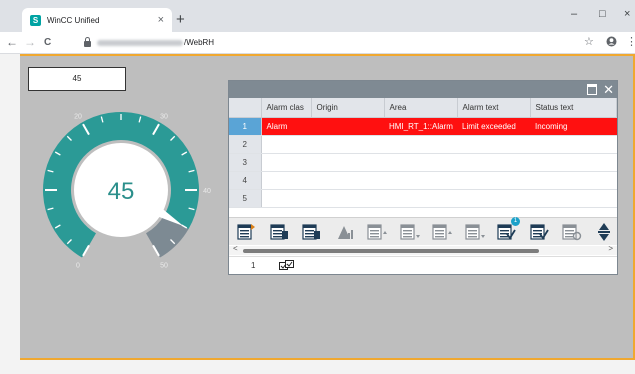  Describe the element at coordinates (589, 42) in the screenshot. I see `bookmark-star-icon: ☆` at that location.